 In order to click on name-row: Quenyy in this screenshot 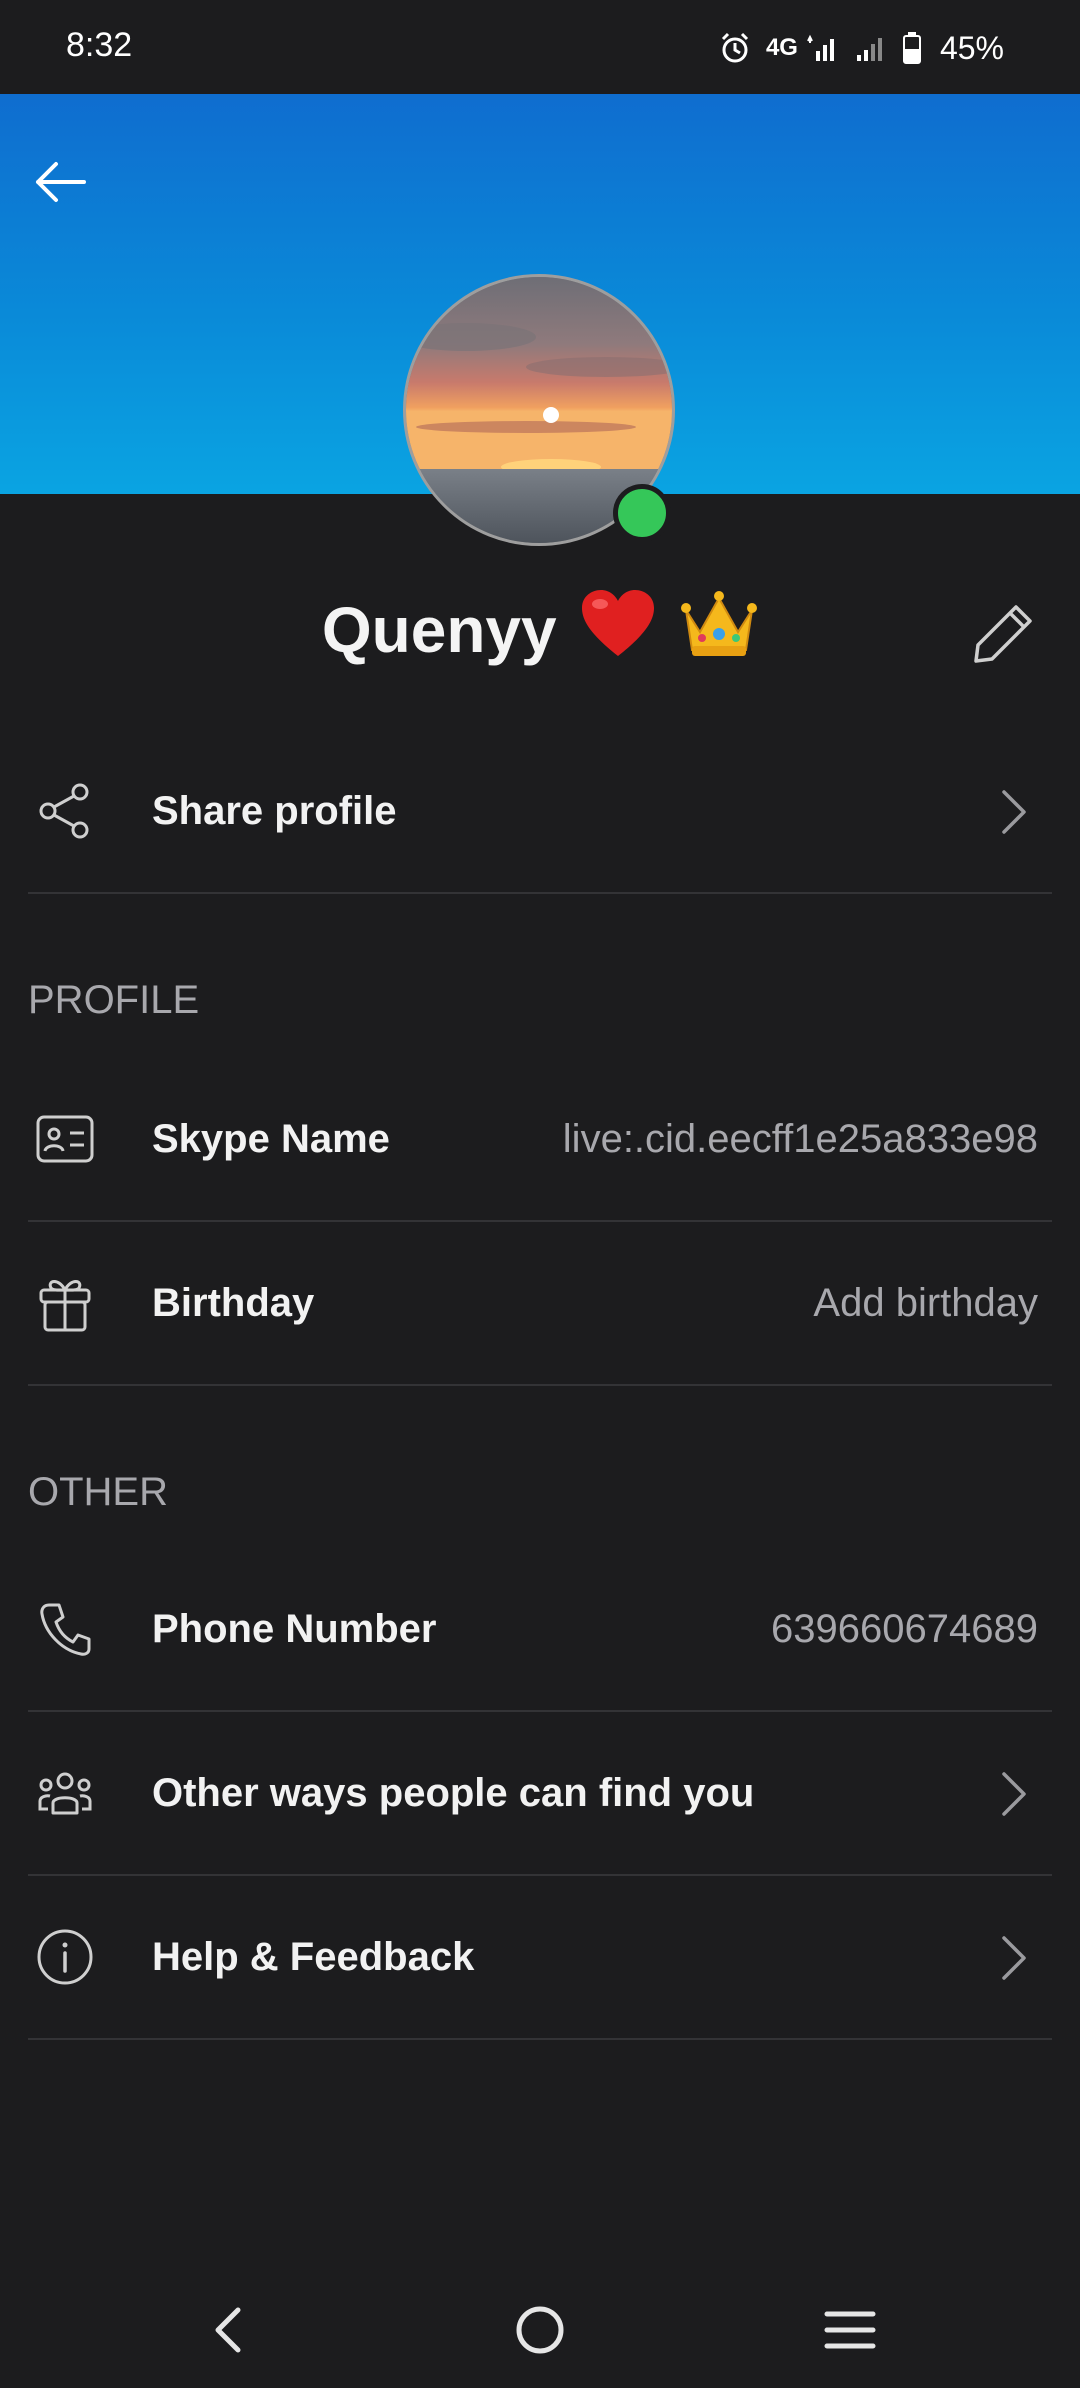, I will do `click(540, 630)`.